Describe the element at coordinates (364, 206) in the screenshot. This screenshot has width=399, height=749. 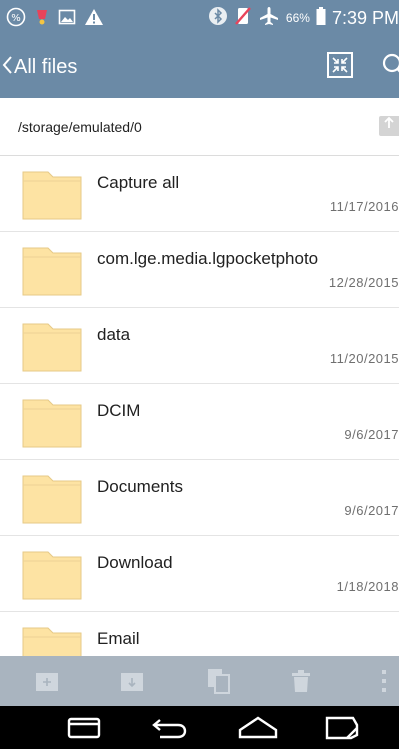
I see `file-date: 11/17/2016` at that location.